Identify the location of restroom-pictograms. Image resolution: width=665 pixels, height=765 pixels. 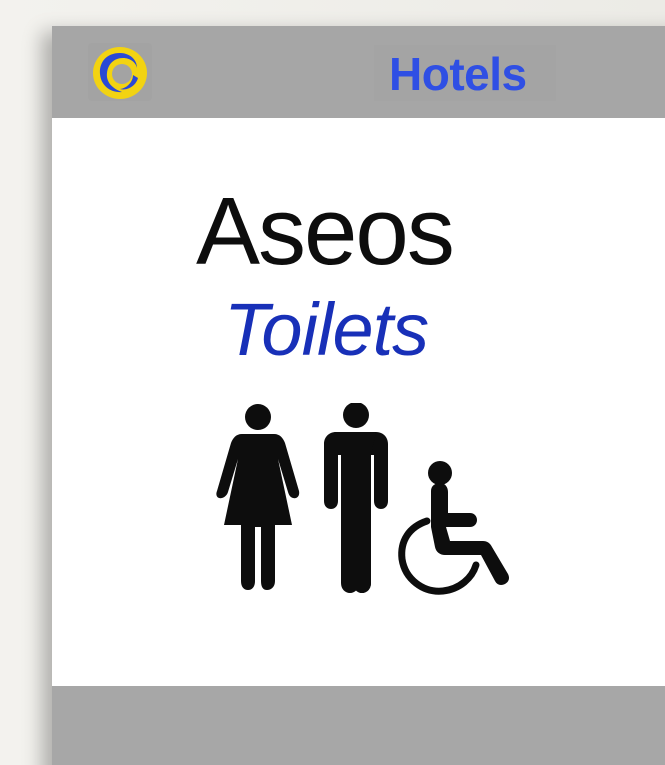
(362, 499).